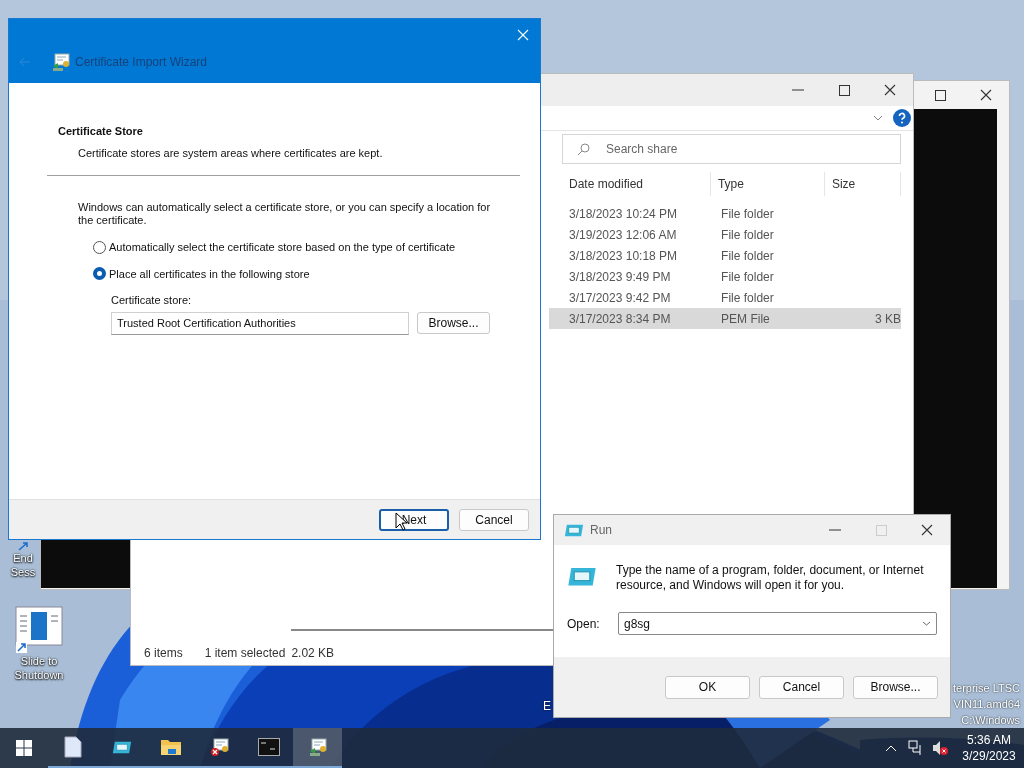  What do you see at coordinates (902, 118) in the screenshot?
I see `help-icon` at bounding box center [902, 118].